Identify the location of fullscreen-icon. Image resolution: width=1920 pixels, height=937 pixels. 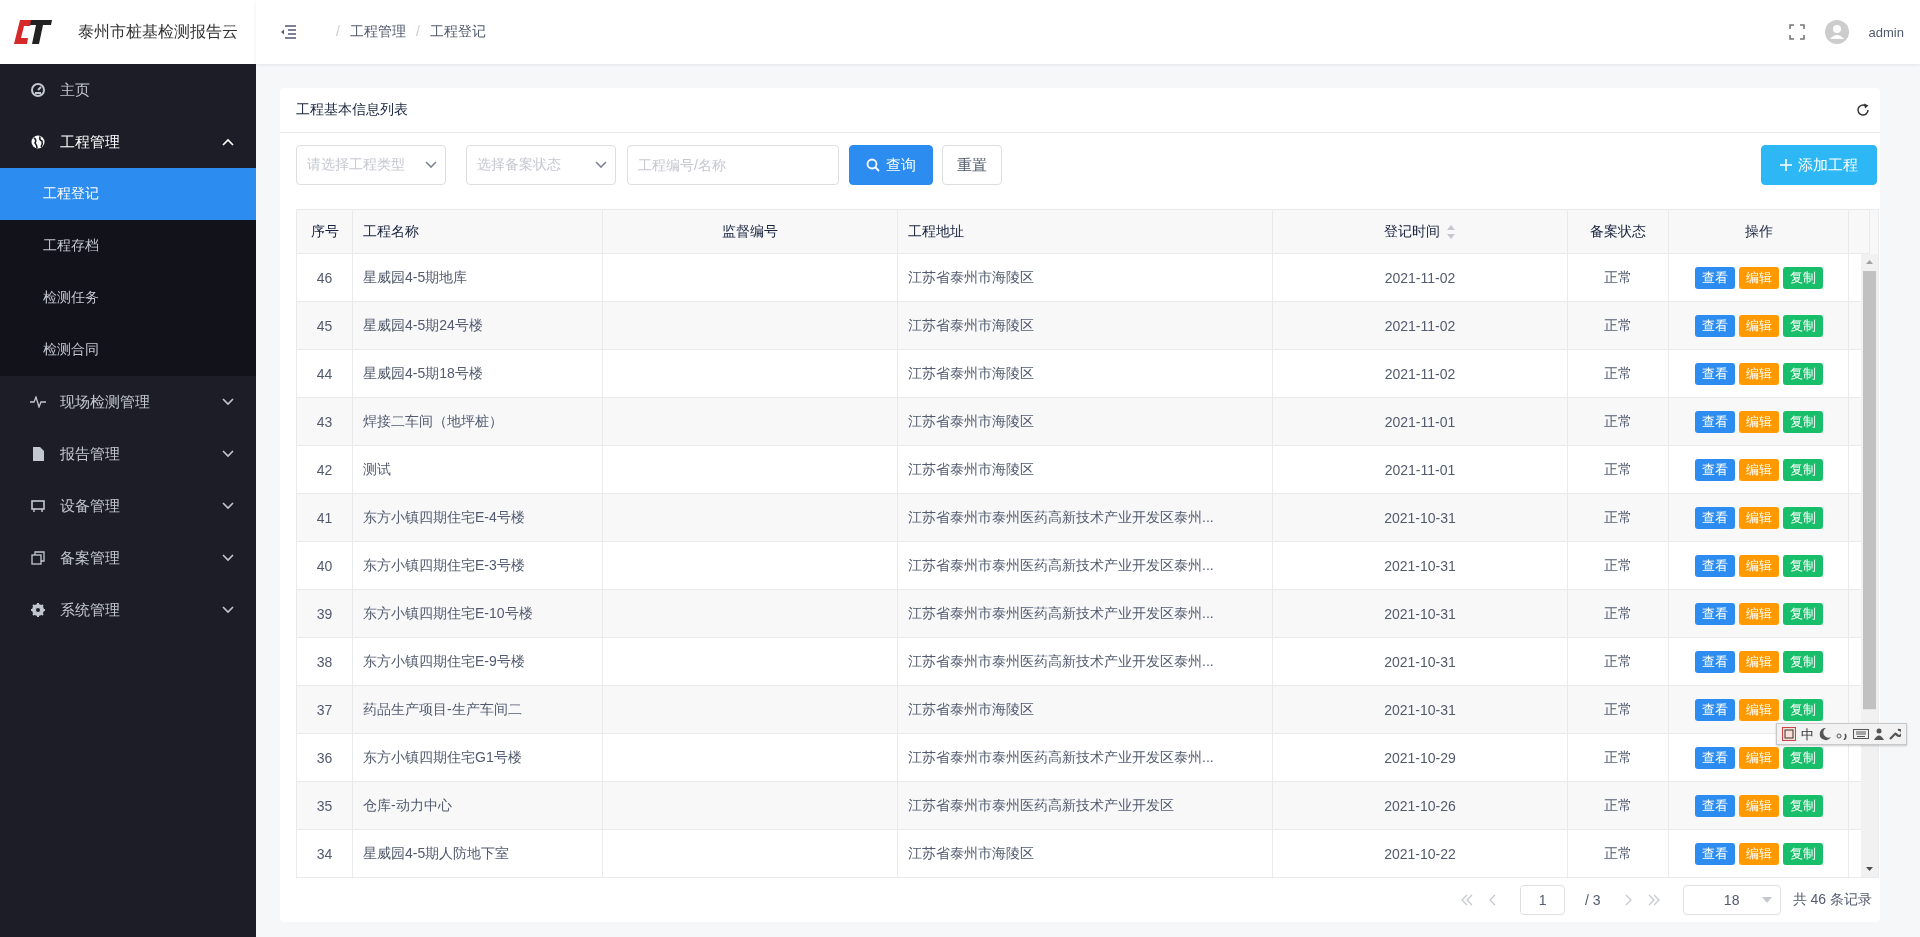
(1796, 32).